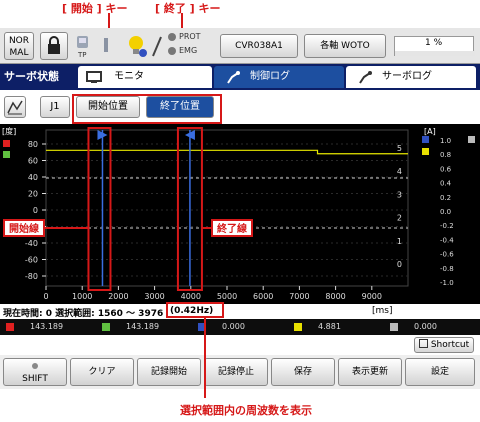 This screenshot has width=480, height=422. I want to click on y-tick-left: 20, so click(33, 194).